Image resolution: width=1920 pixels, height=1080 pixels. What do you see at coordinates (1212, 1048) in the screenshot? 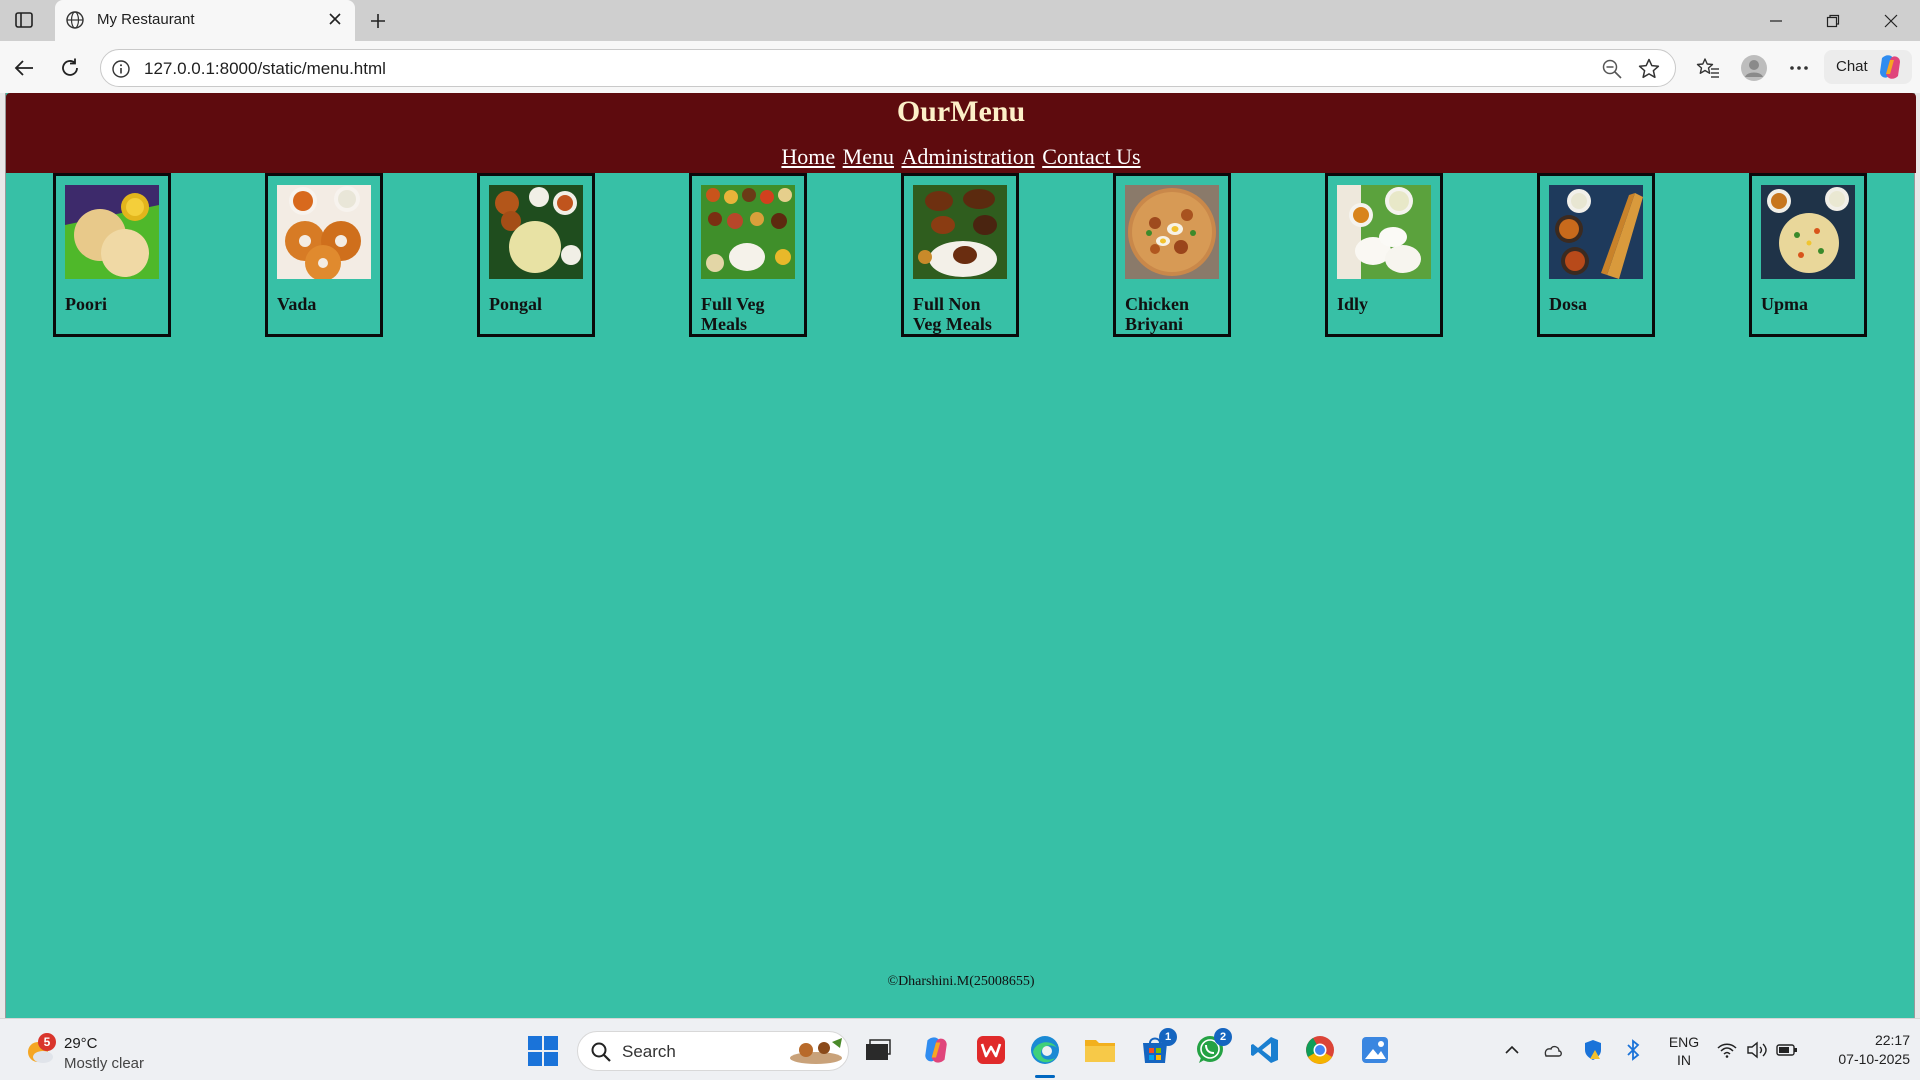
I see `whatsapp-icon: 2` at bounding box center [1212, 1048].